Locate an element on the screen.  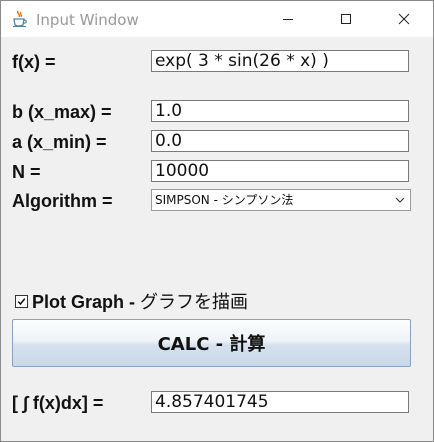
plot-graph-checkbox is located at coordinates (21, 301).